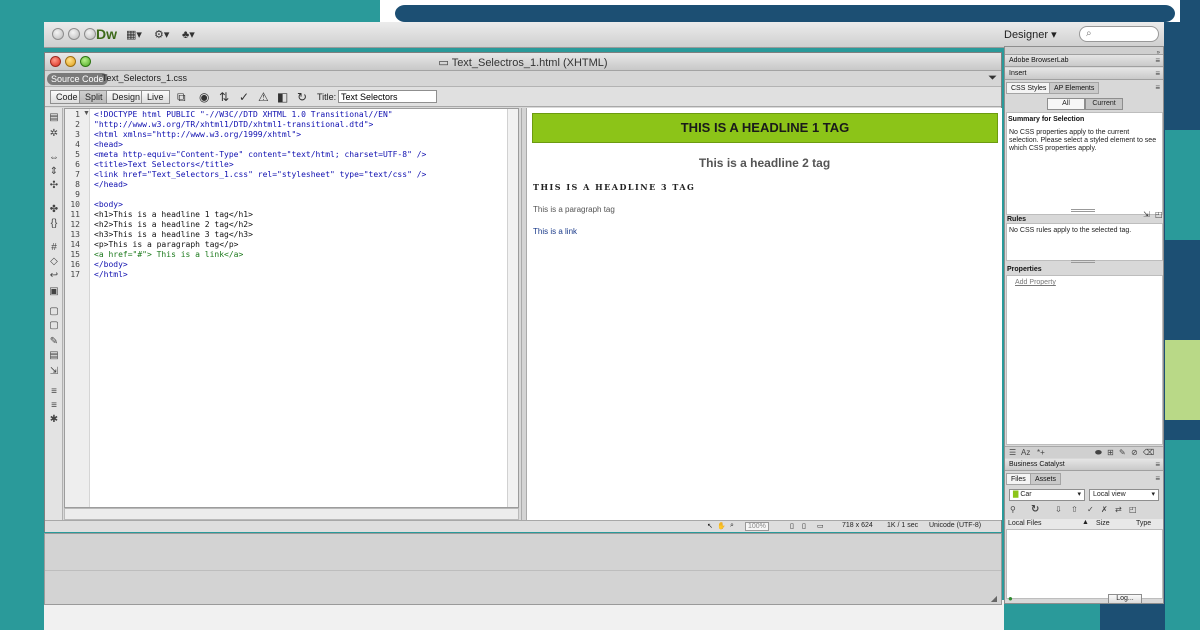 The width and height of the screenshot is (1200, 630). Describe the element at coordinates (144, 78) in the screenshot. I see `related-file-css: Text_Selectors_1.css` at that location.